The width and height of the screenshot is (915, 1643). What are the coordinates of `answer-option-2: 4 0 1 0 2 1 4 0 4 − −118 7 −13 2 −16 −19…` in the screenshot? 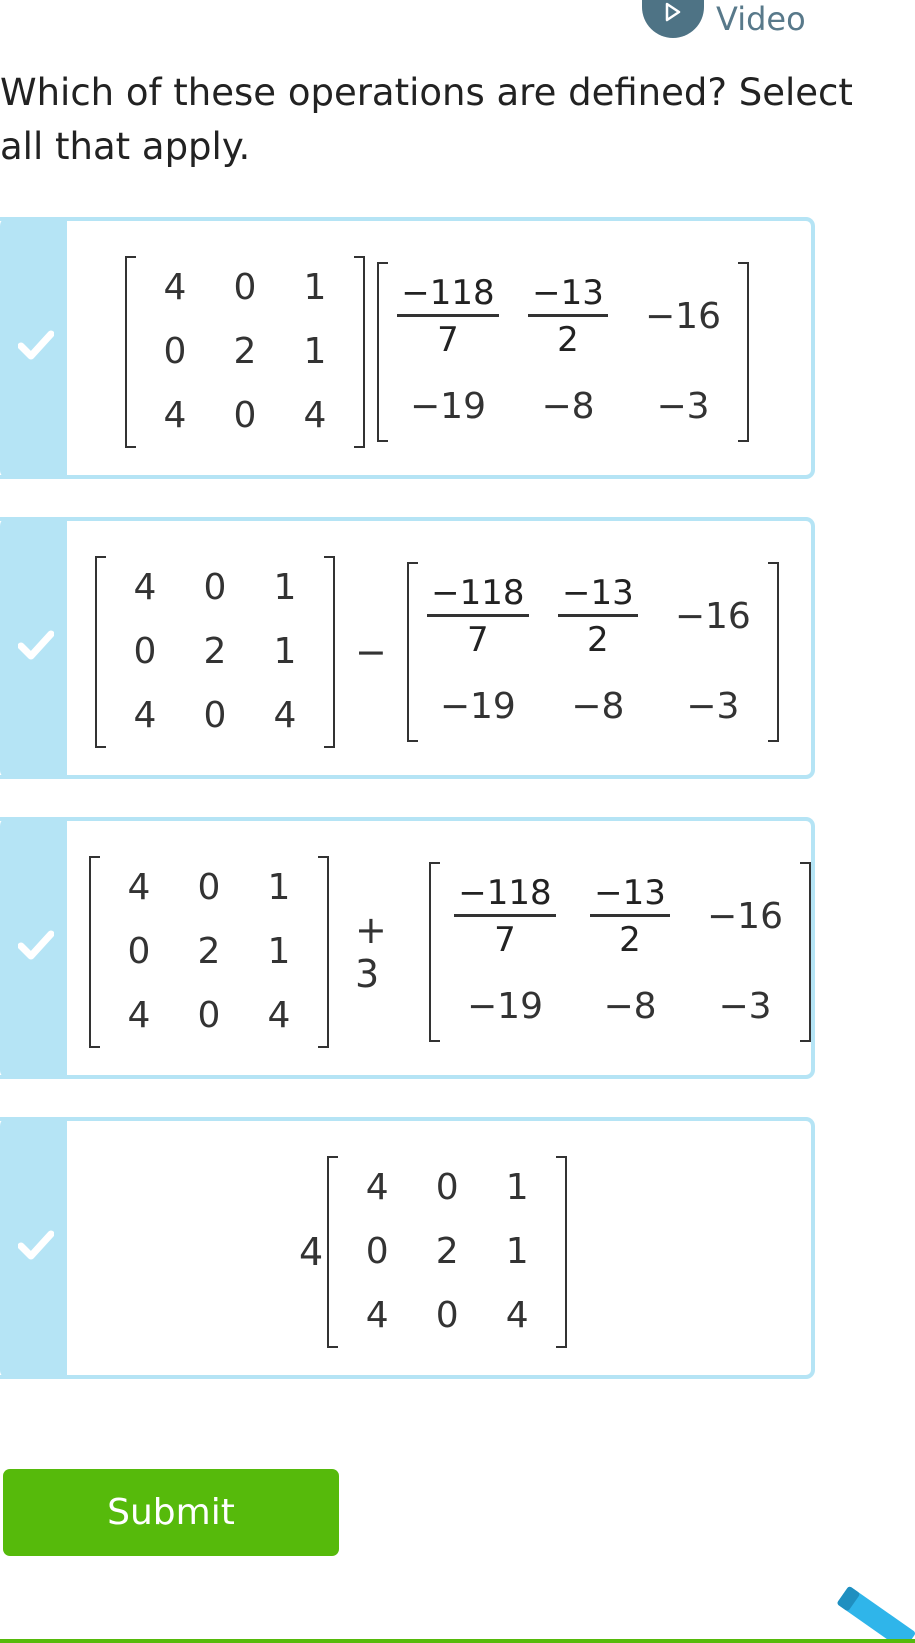 It's located at (407, 648).